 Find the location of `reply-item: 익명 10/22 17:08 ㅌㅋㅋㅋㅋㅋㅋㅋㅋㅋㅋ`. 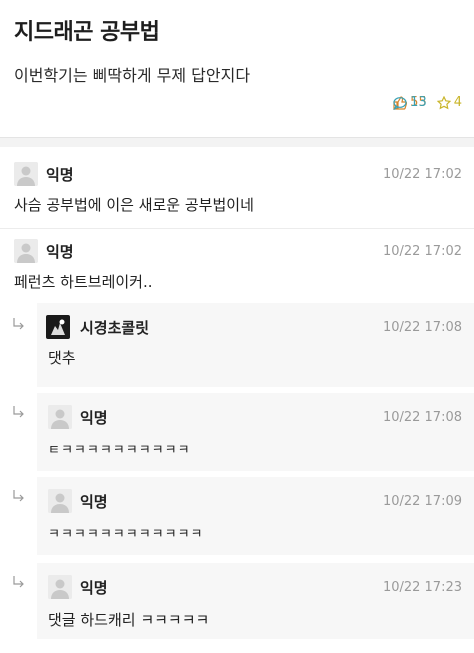

reply-item: 익명 10/22 17:08 ㅌㅋㅋㅋㅋㅋㅋㅋㅋㅋㅋ is located at coordinates (237, 429).